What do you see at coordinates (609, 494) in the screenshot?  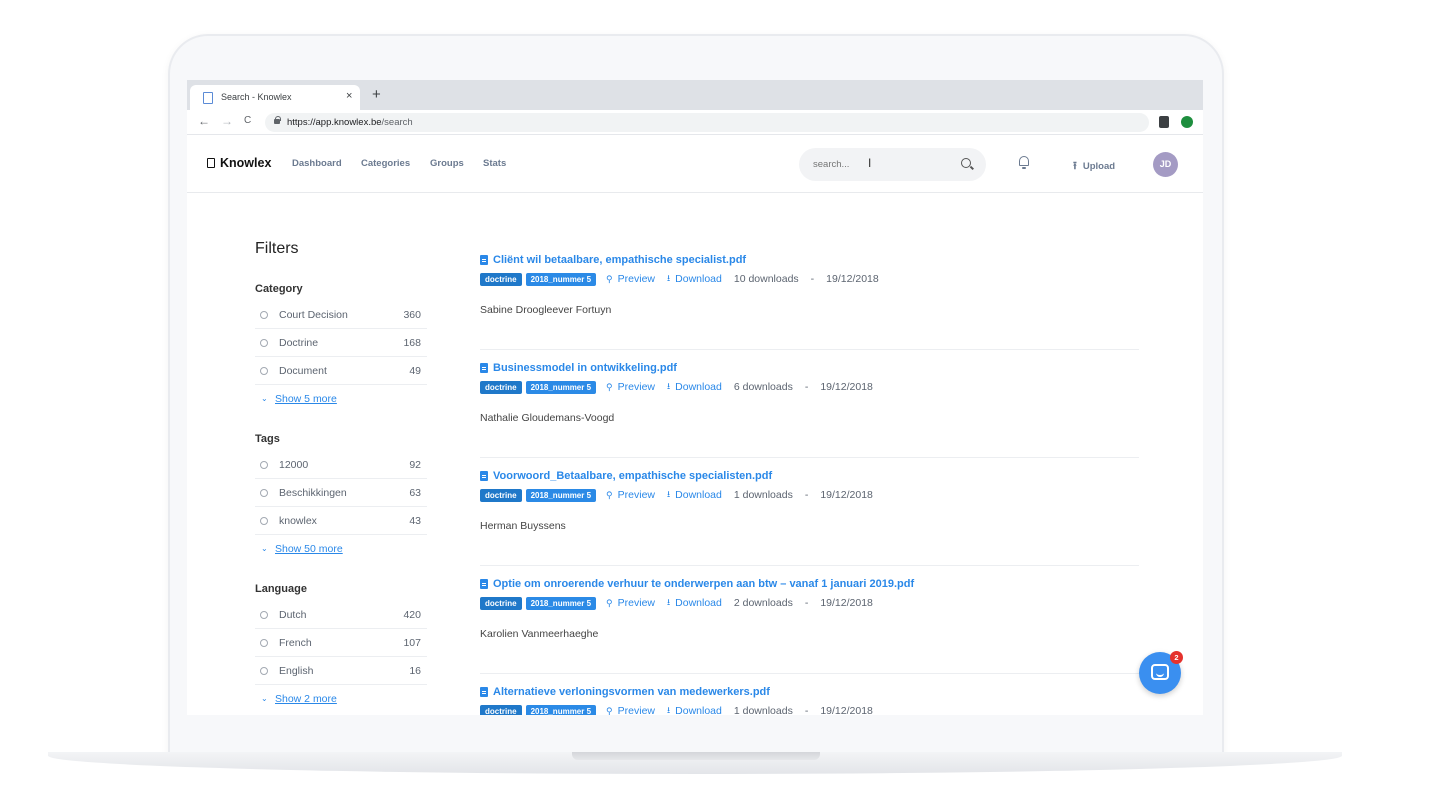 I see `magnifier-icon: ⚲` at bounding box center [609, 494].